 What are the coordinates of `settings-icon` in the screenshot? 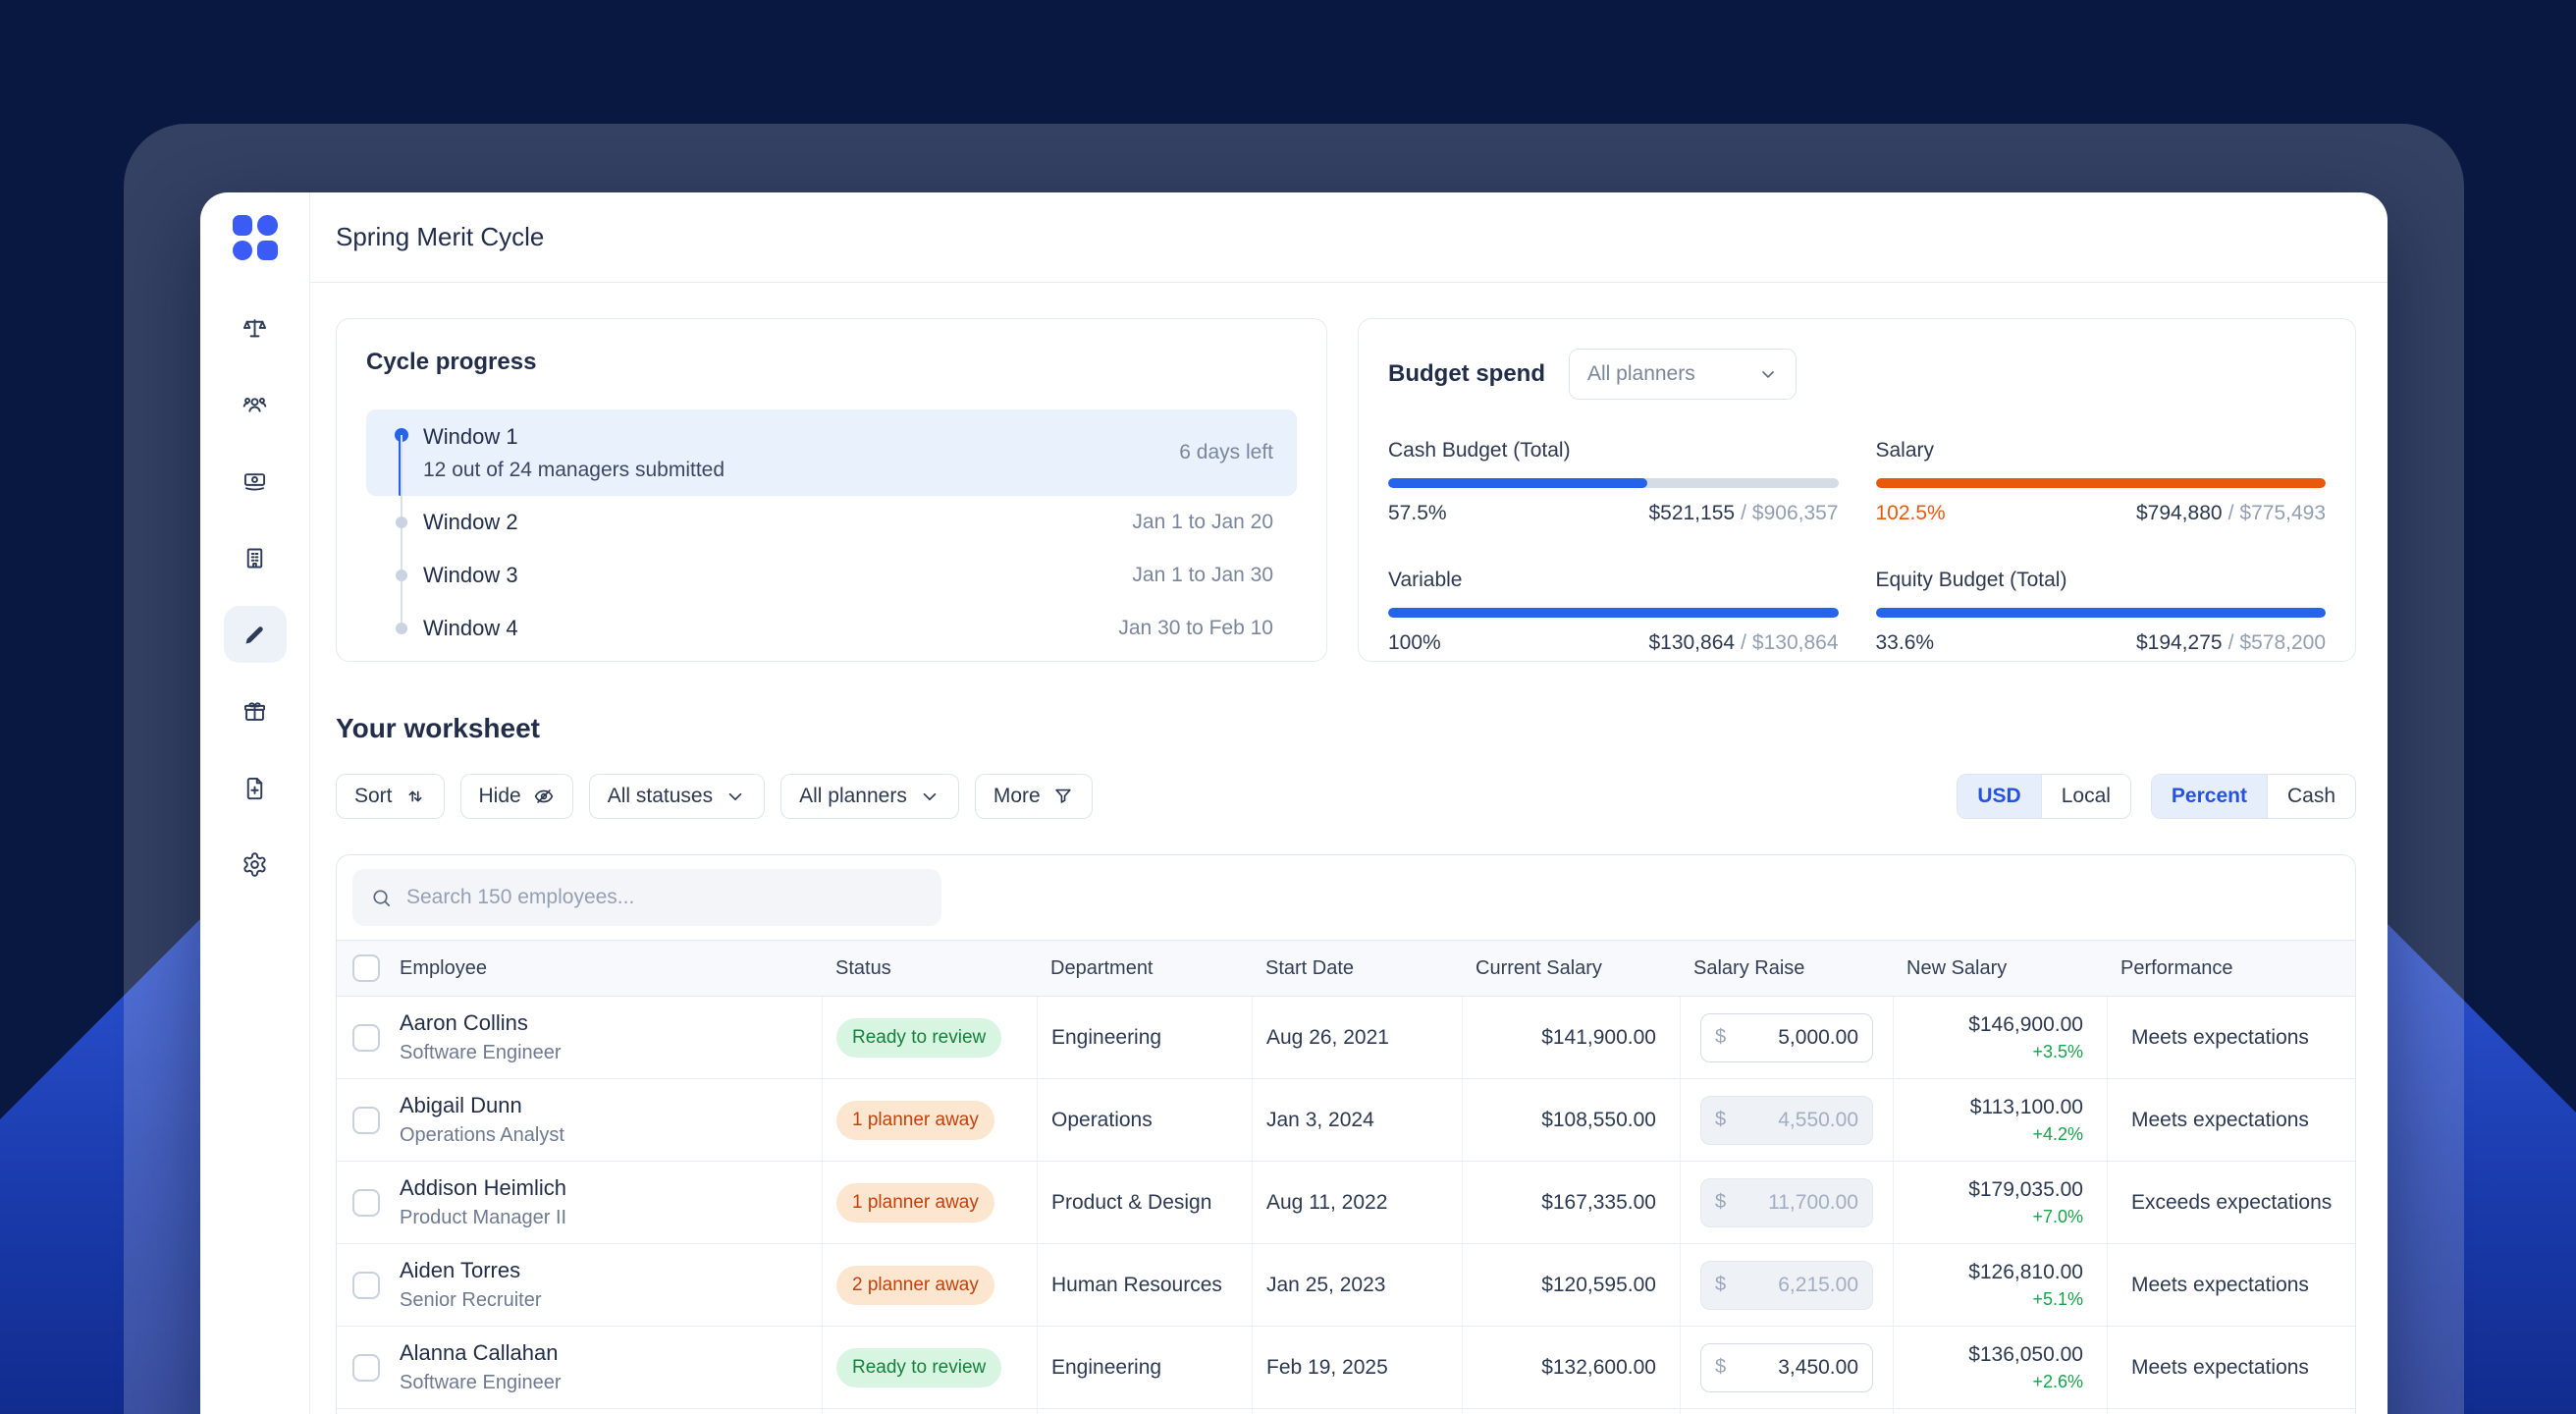 It's located at (254, 864).